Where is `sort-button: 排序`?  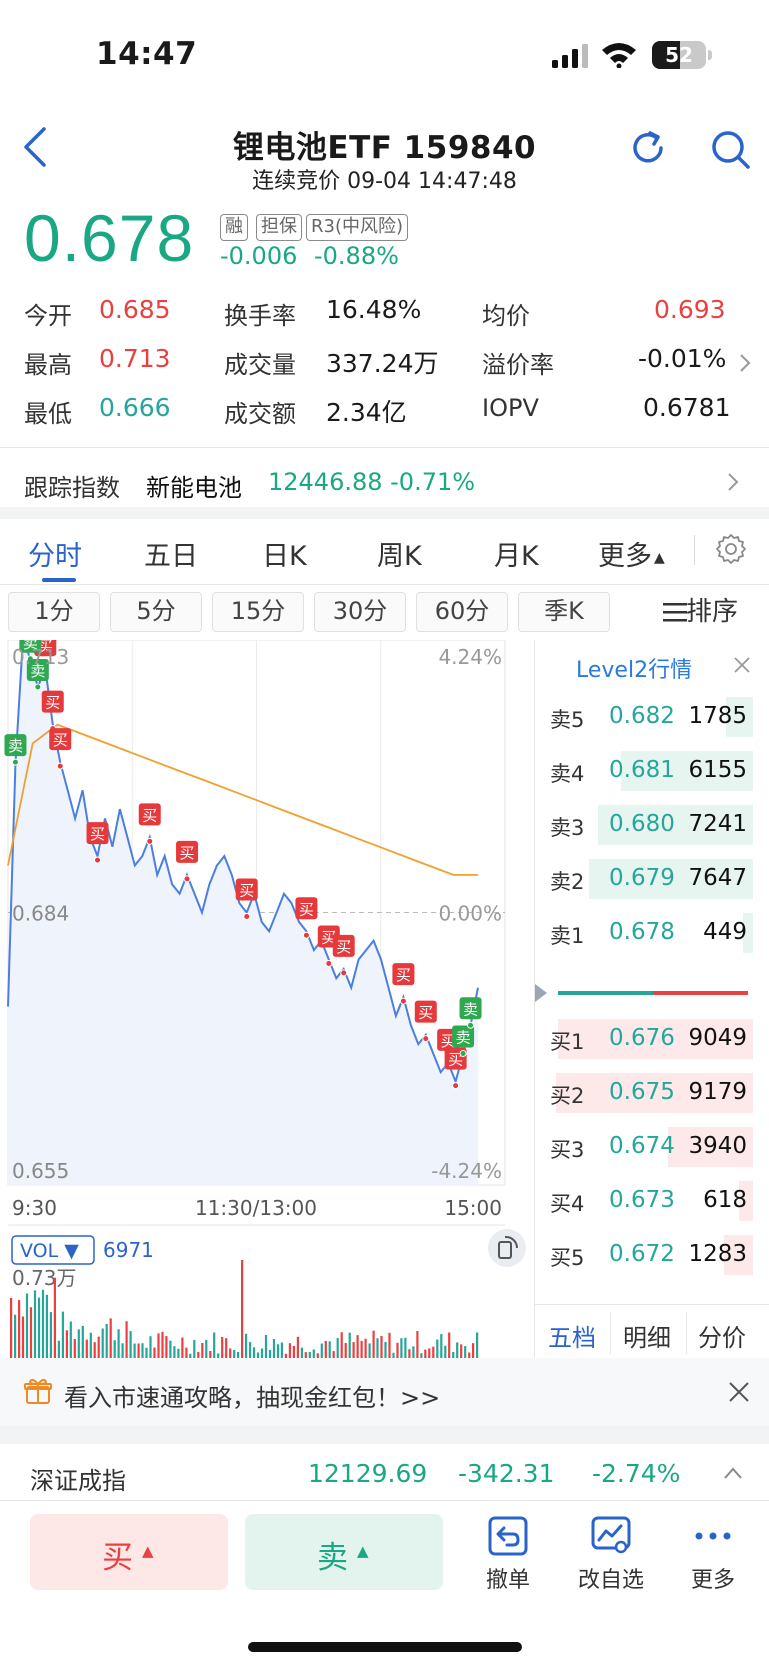 sort-button: 排序 is located at coordinates (704, 612).